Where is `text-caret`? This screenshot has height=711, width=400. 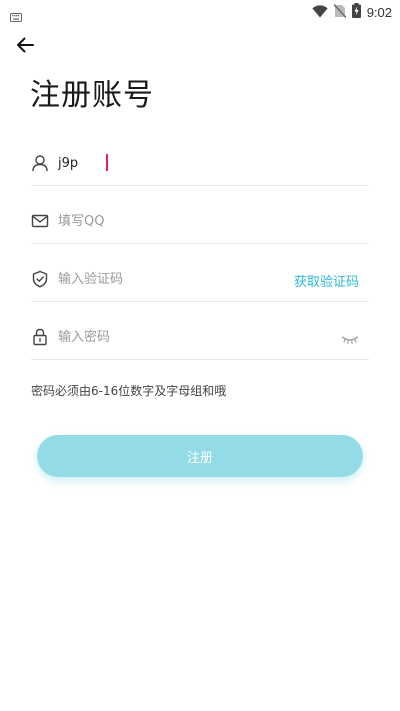
text-caret is located at coordinates (107, 162).